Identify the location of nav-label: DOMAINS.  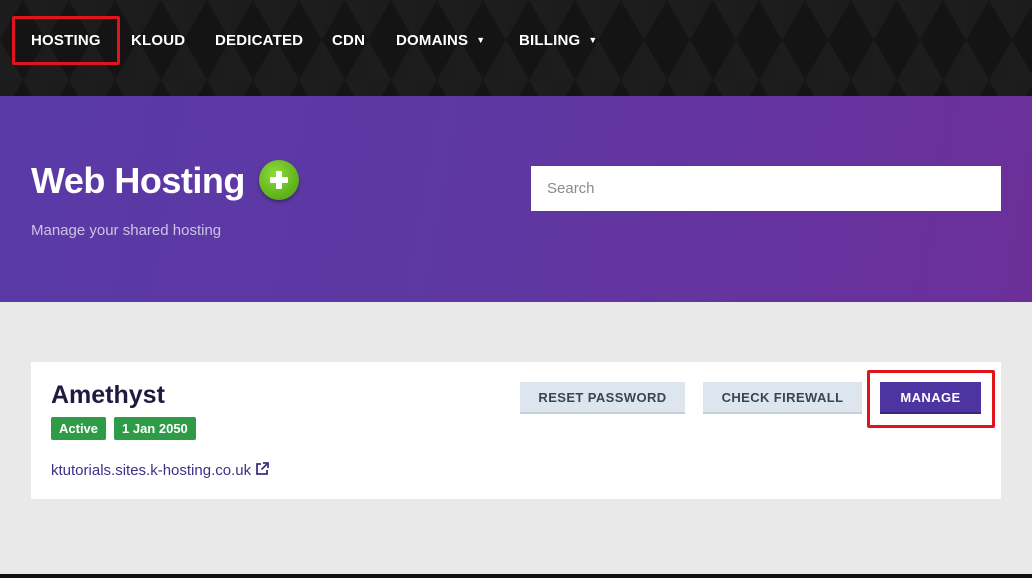
(432, 40).